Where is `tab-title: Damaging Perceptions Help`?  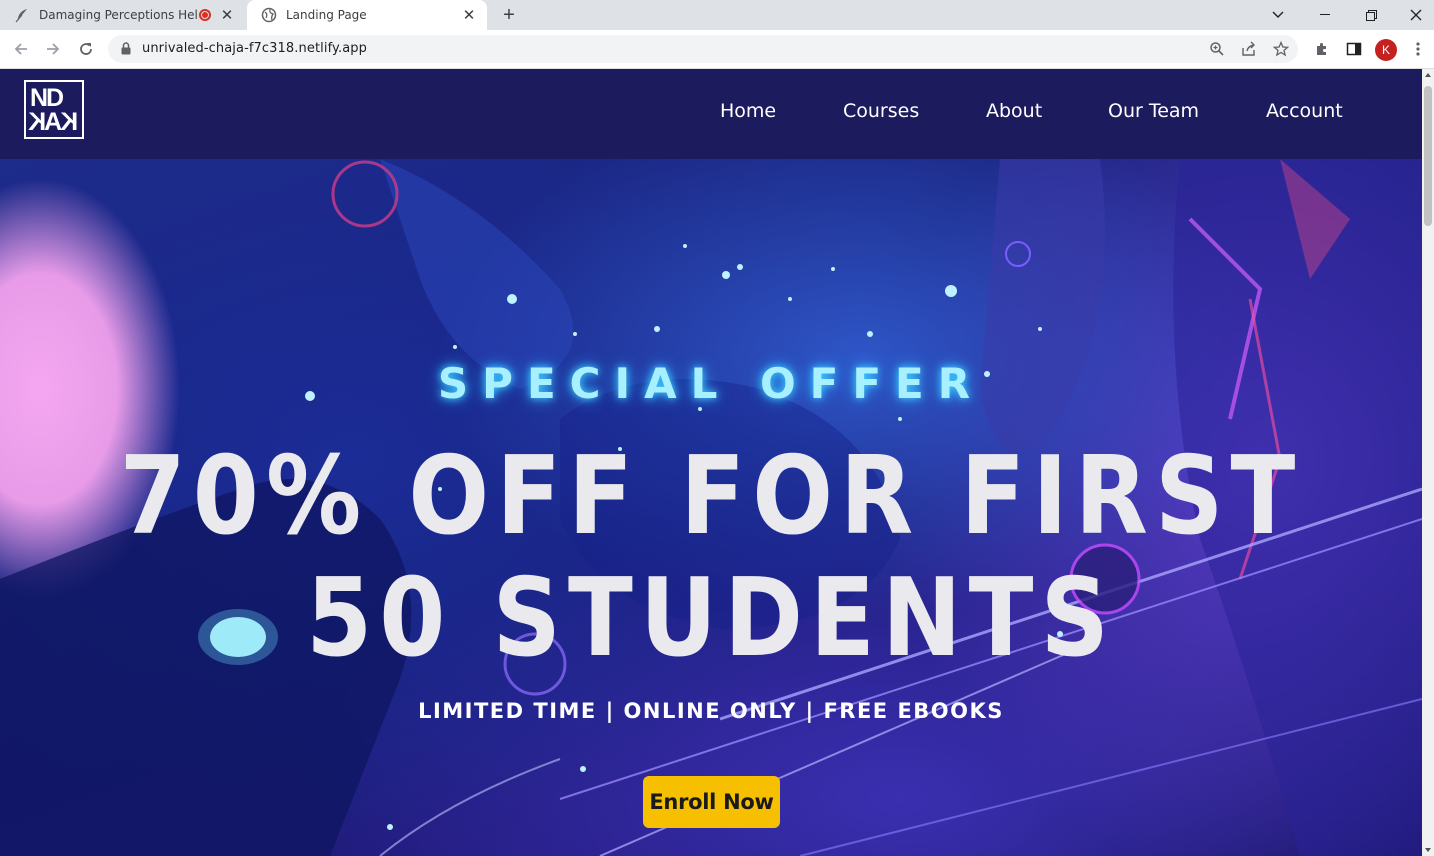
tab-title: Damaging Perceptions Help is located at coordinates (119, 15).